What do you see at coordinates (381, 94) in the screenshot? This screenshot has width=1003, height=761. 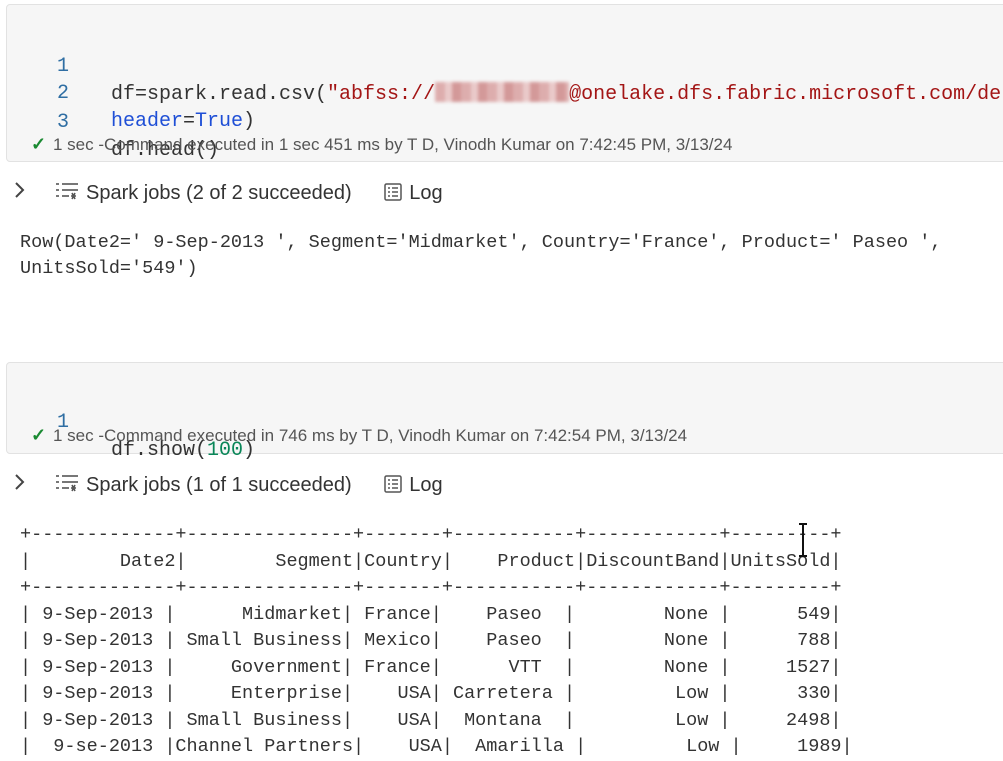 I see `string-token: "abfss://` at bounding box center [381, 94].